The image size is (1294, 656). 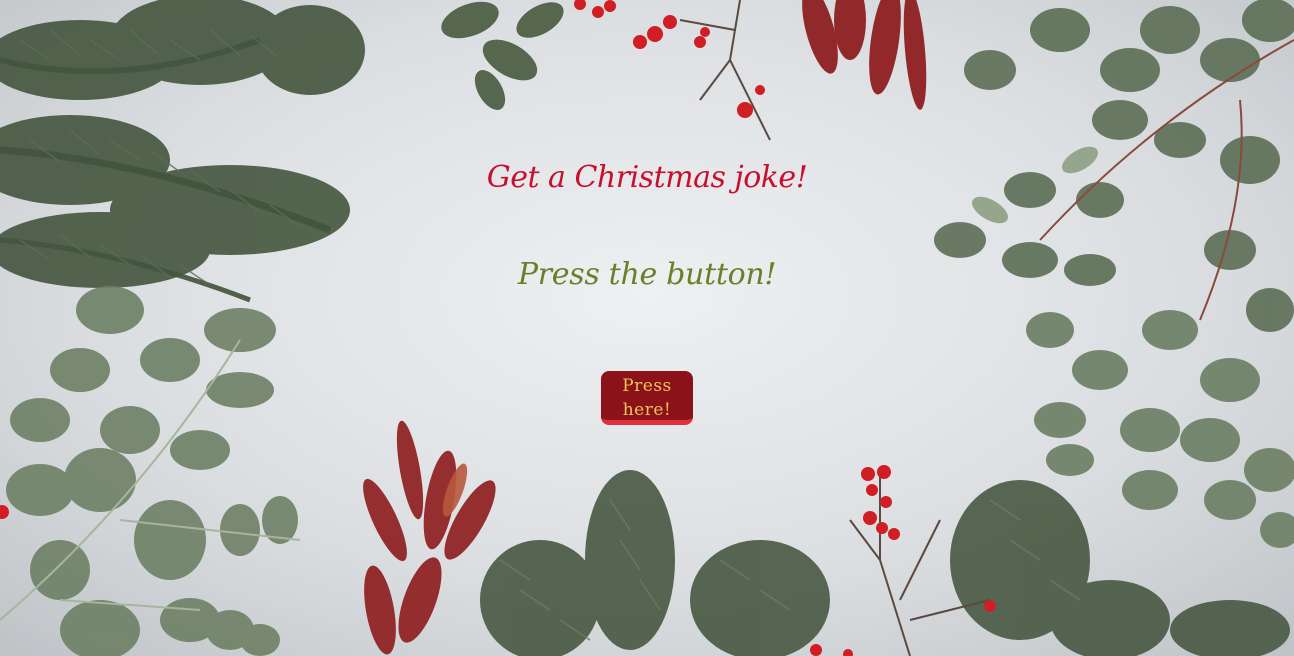 What do you see at coordinates (647, 398) in the screenshot?
I see `press-here-button: Press here!` at bounding box center [647, 398].